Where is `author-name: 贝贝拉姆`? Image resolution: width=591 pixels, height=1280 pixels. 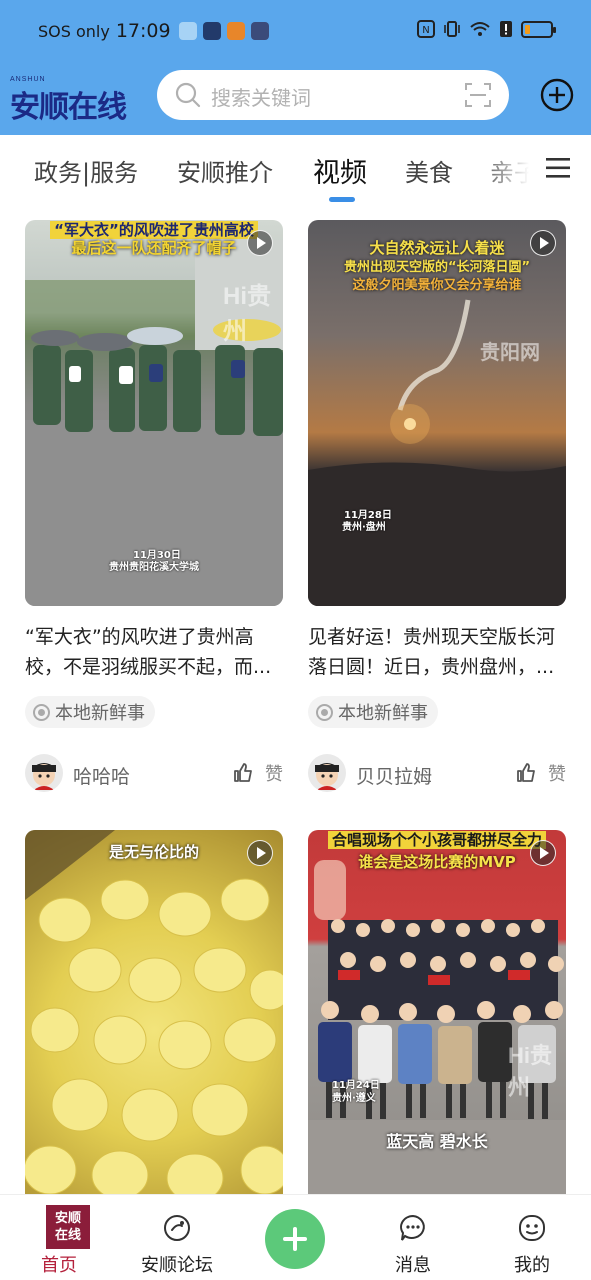
author-name: 贝贝拉姆 is located at coordinates (394, 775).